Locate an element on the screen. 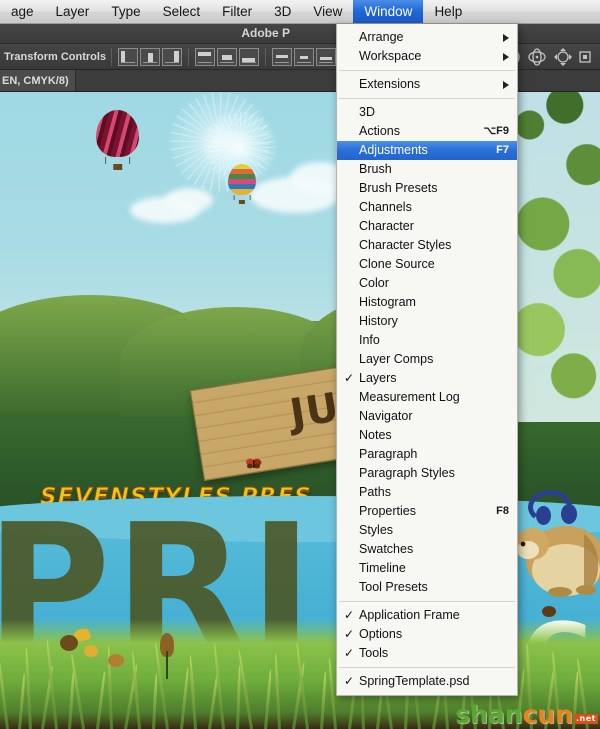  pan-3d-icon is located at coordinates (563, 57).